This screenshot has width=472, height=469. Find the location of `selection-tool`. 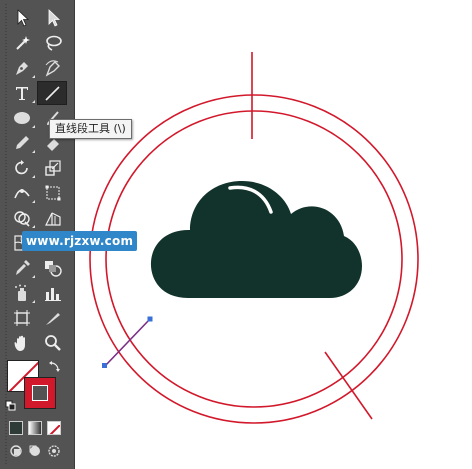

selection-tool is located at coordinates (22, 18).